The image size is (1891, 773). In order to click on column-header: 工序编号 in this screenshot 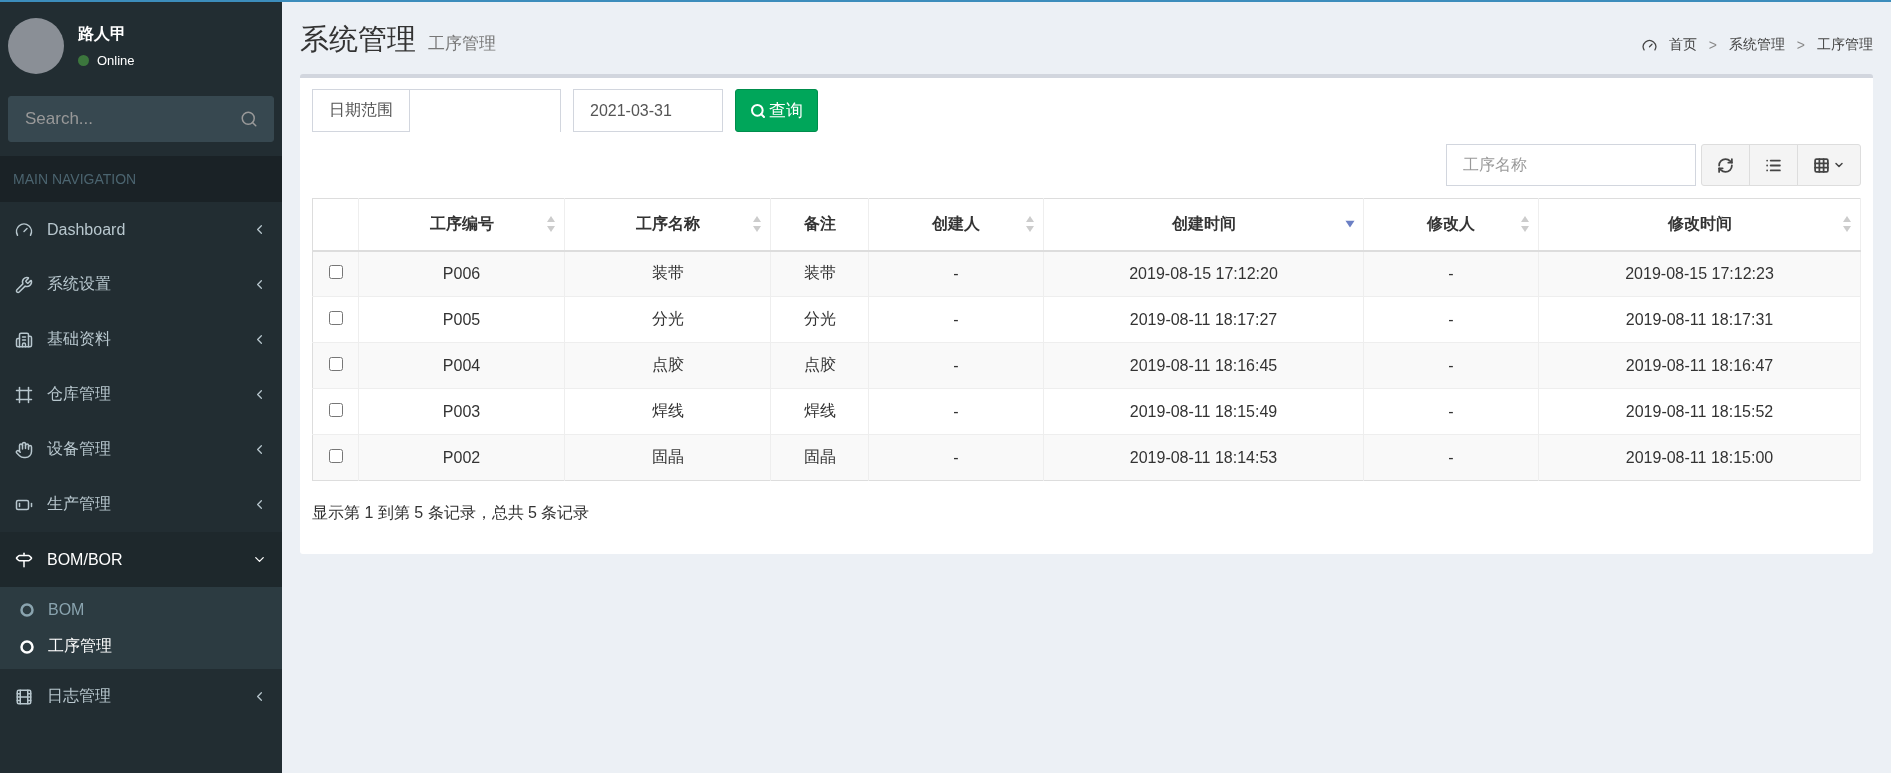, I will do `click(461, 224)`.